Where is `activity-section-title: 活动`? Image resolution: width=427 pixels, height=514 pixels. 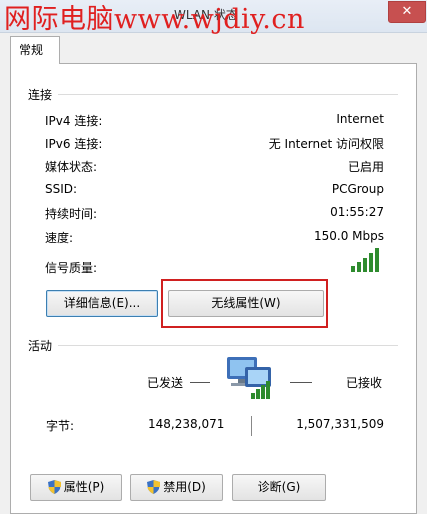 activity-section-title: 活动 is located at coordinates (40, 346).